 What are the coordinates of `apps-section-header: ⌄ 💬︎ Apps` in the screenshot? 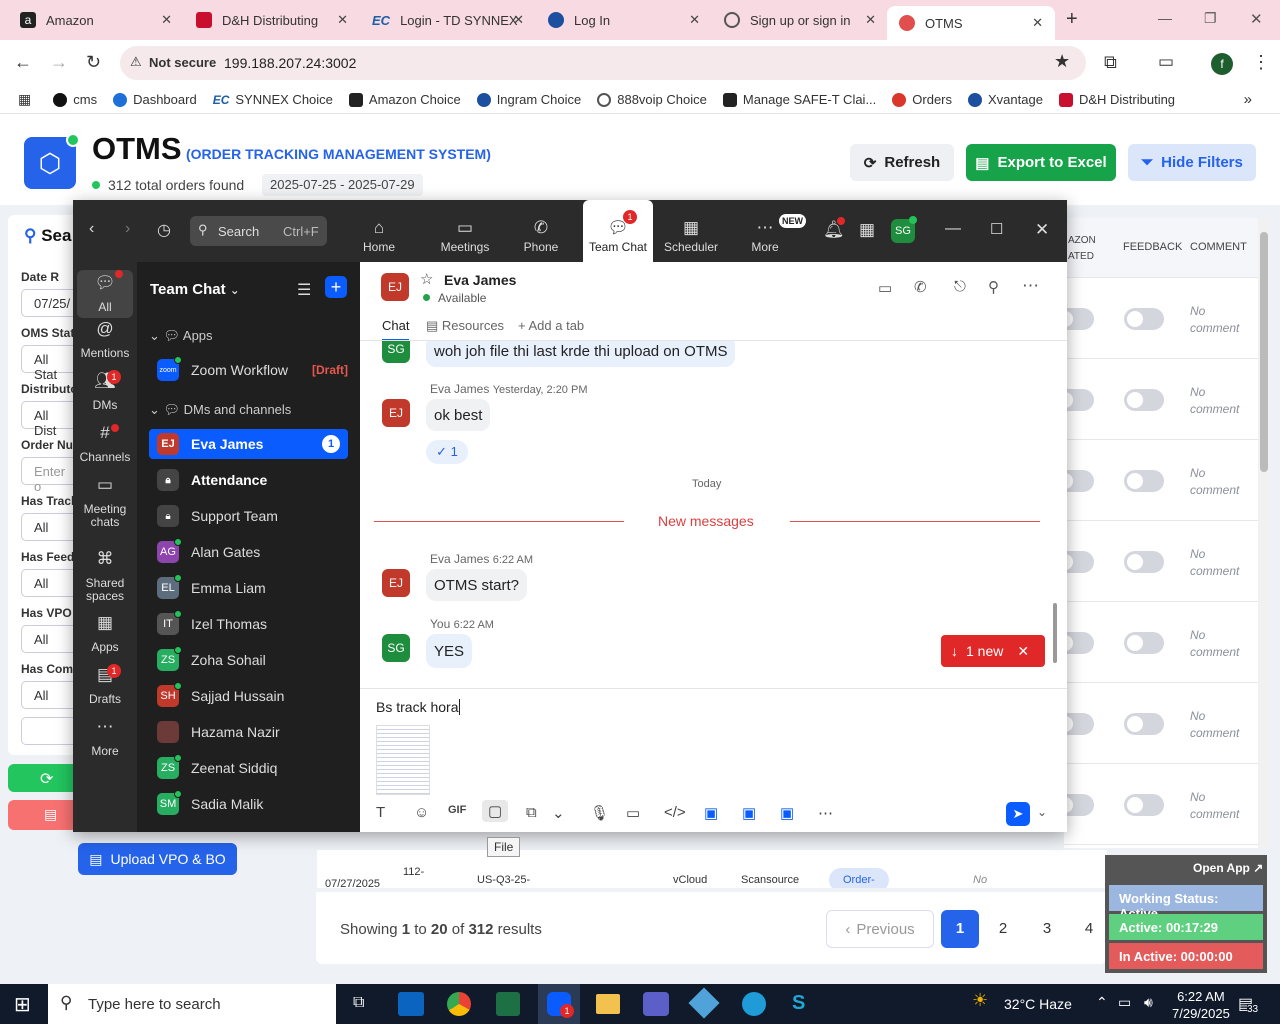 It's located at (181, 336).